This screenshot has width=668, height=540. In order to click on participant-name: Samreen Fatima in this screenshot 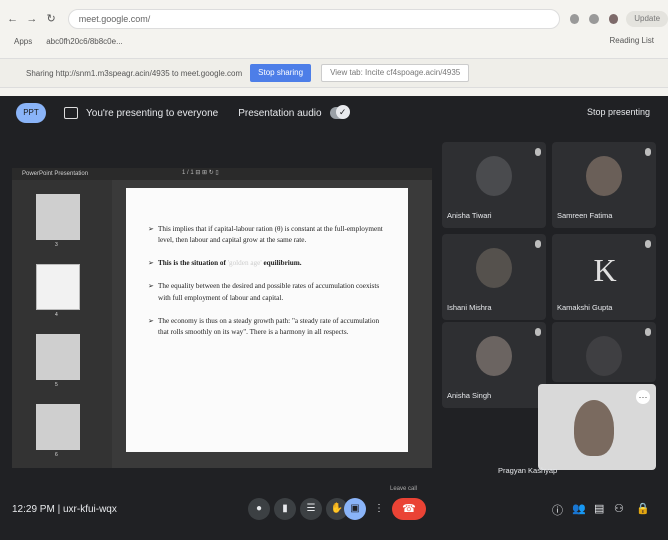, I will do `click(585, 215)`.